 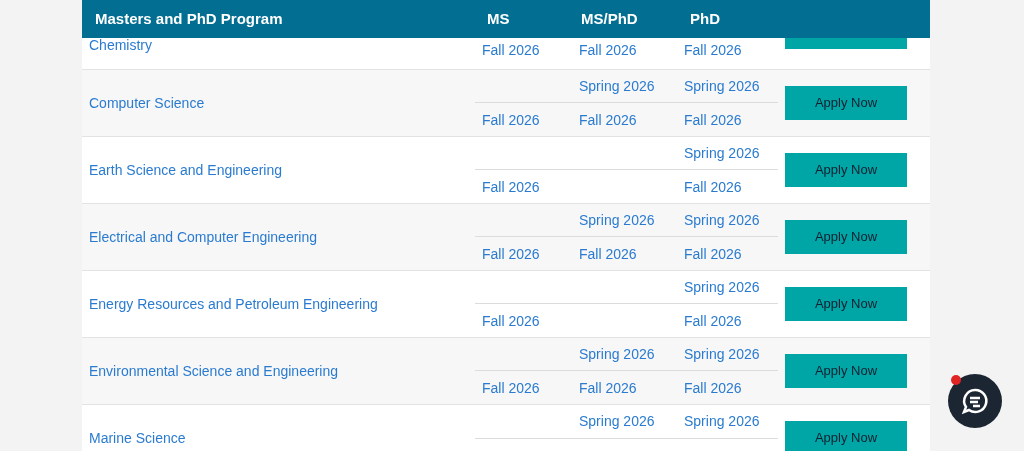 I want to click on program-link: Environmental Science and Engineering, so click(x=214, y=371).